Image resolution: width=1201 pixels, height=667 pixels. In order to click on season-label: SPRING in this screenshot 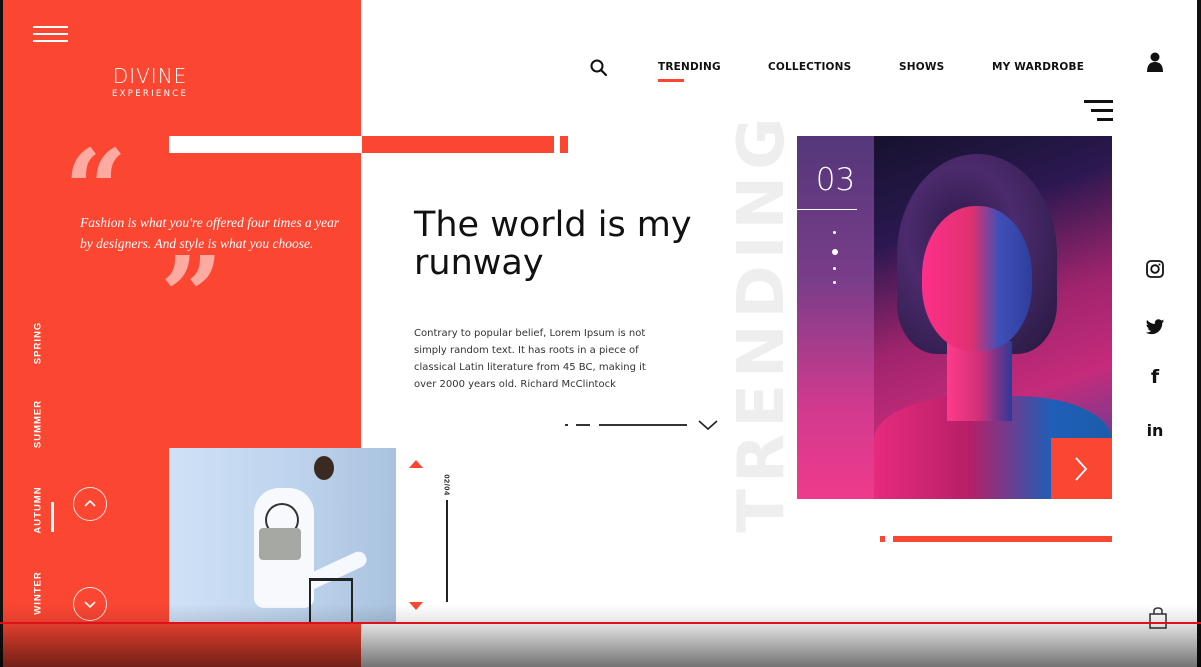, I will do `click(38, 343)`.